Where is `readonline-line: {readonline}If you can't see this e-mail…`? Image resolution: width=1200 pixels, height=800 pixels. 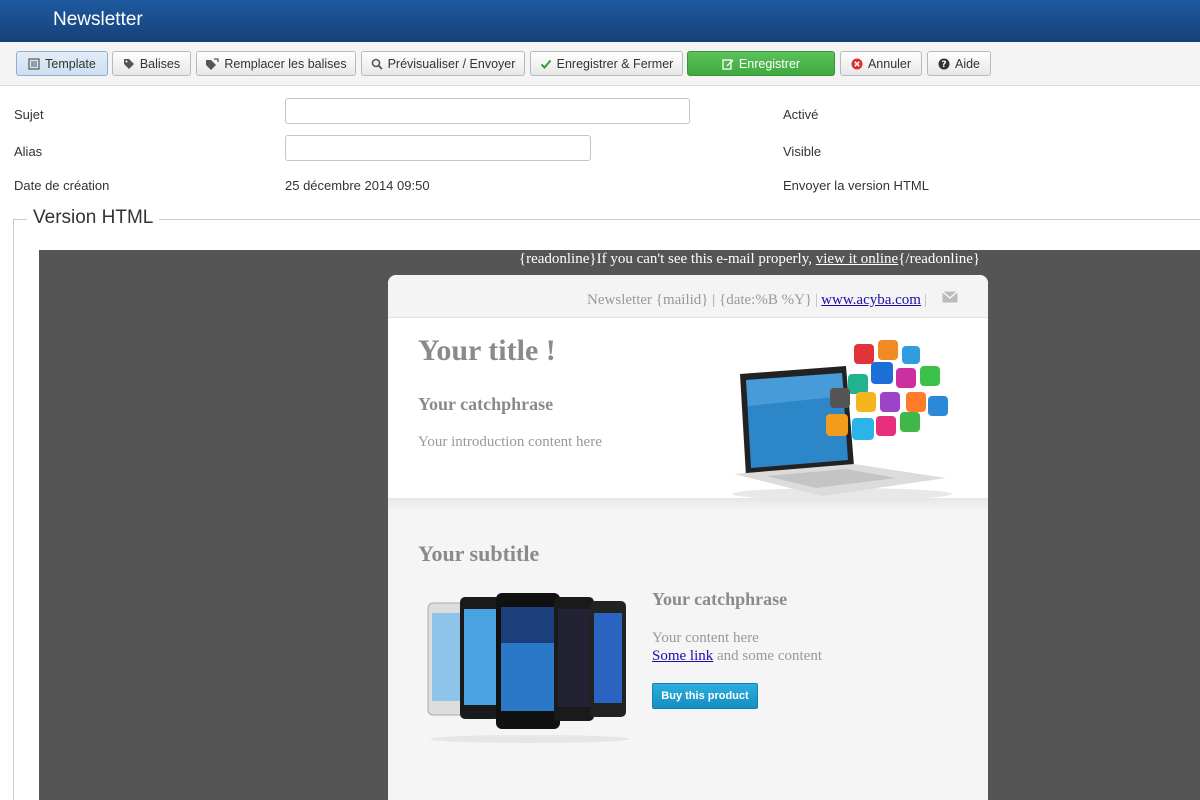 readonline-line: {readonline}If you can't see this e-mail… is located at coordinates (619, 259).